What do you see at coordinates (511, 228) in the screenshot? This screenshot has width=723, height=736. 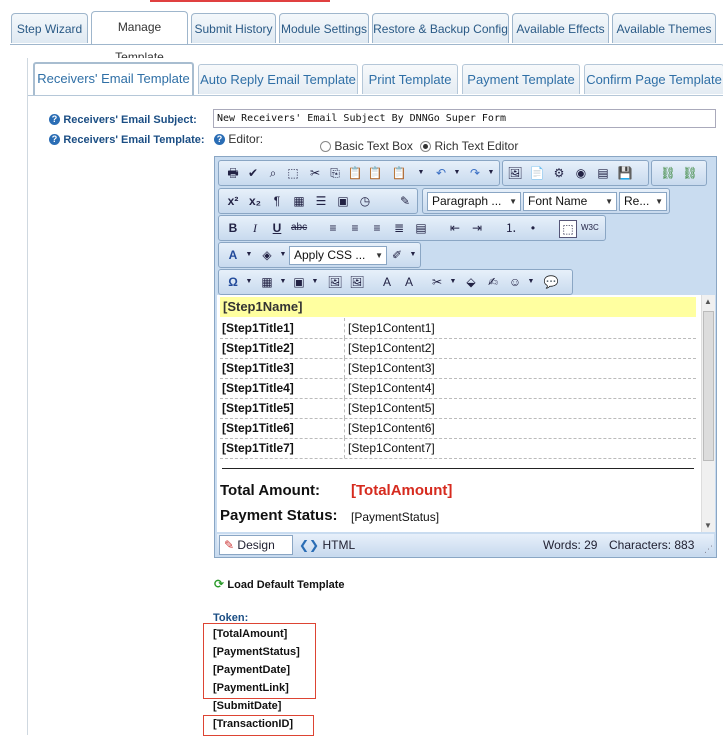 I see `numbered-list-icon: ⒈` at bounding box center [511, 228].